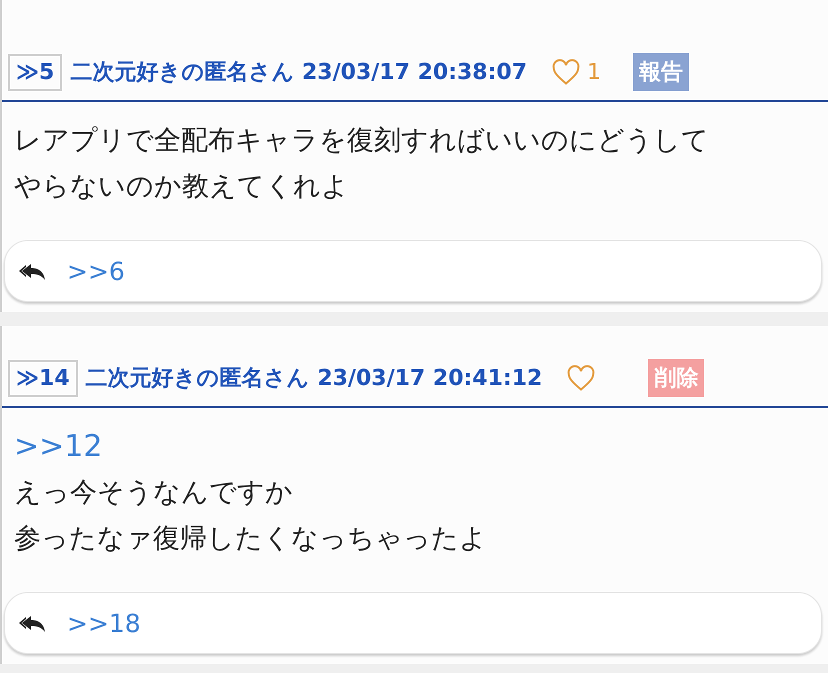 The width and height of the screenshot is (828, 673). I want to click on reply-link: >>18, so click(104, 623).